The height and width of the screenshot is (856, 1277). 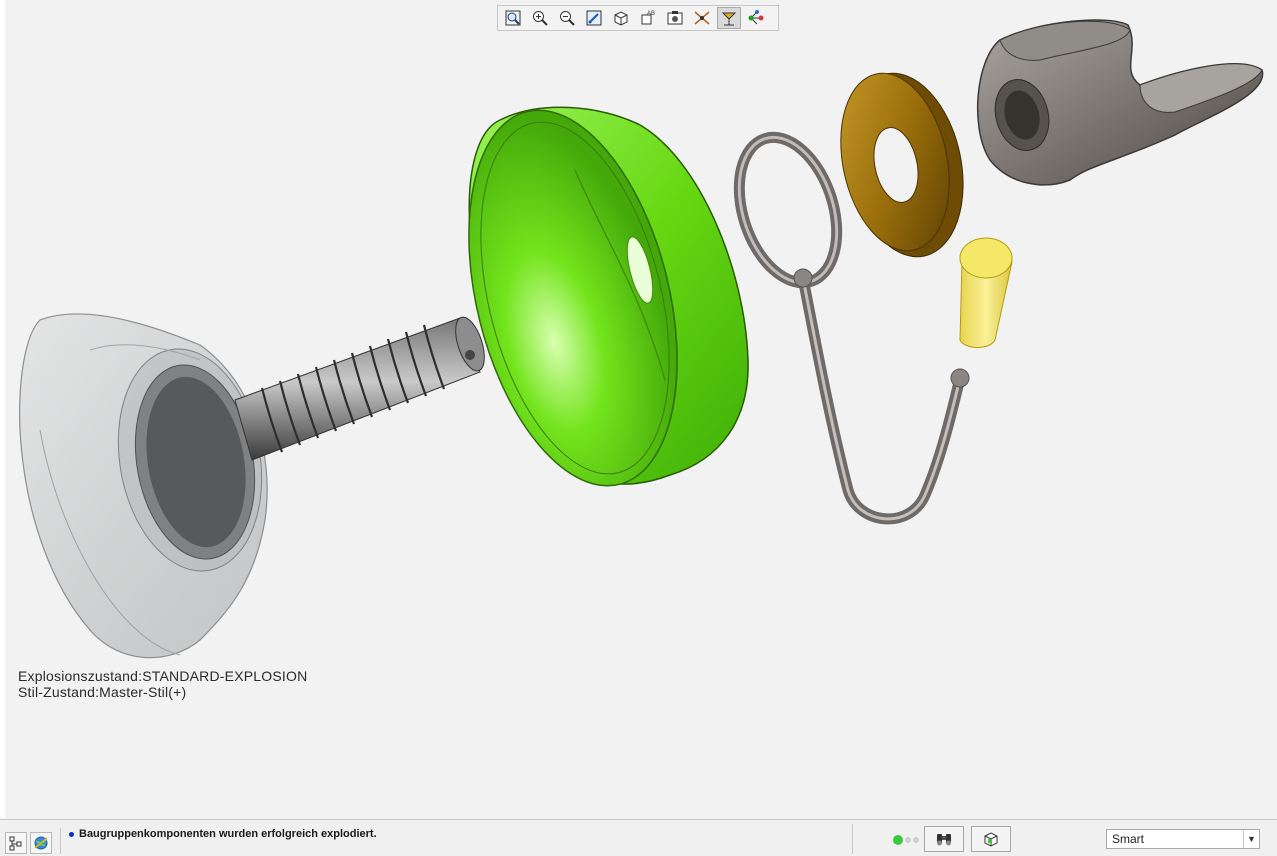 I want to click on graphics-toolbar: AB, so click(x=638, y=18).